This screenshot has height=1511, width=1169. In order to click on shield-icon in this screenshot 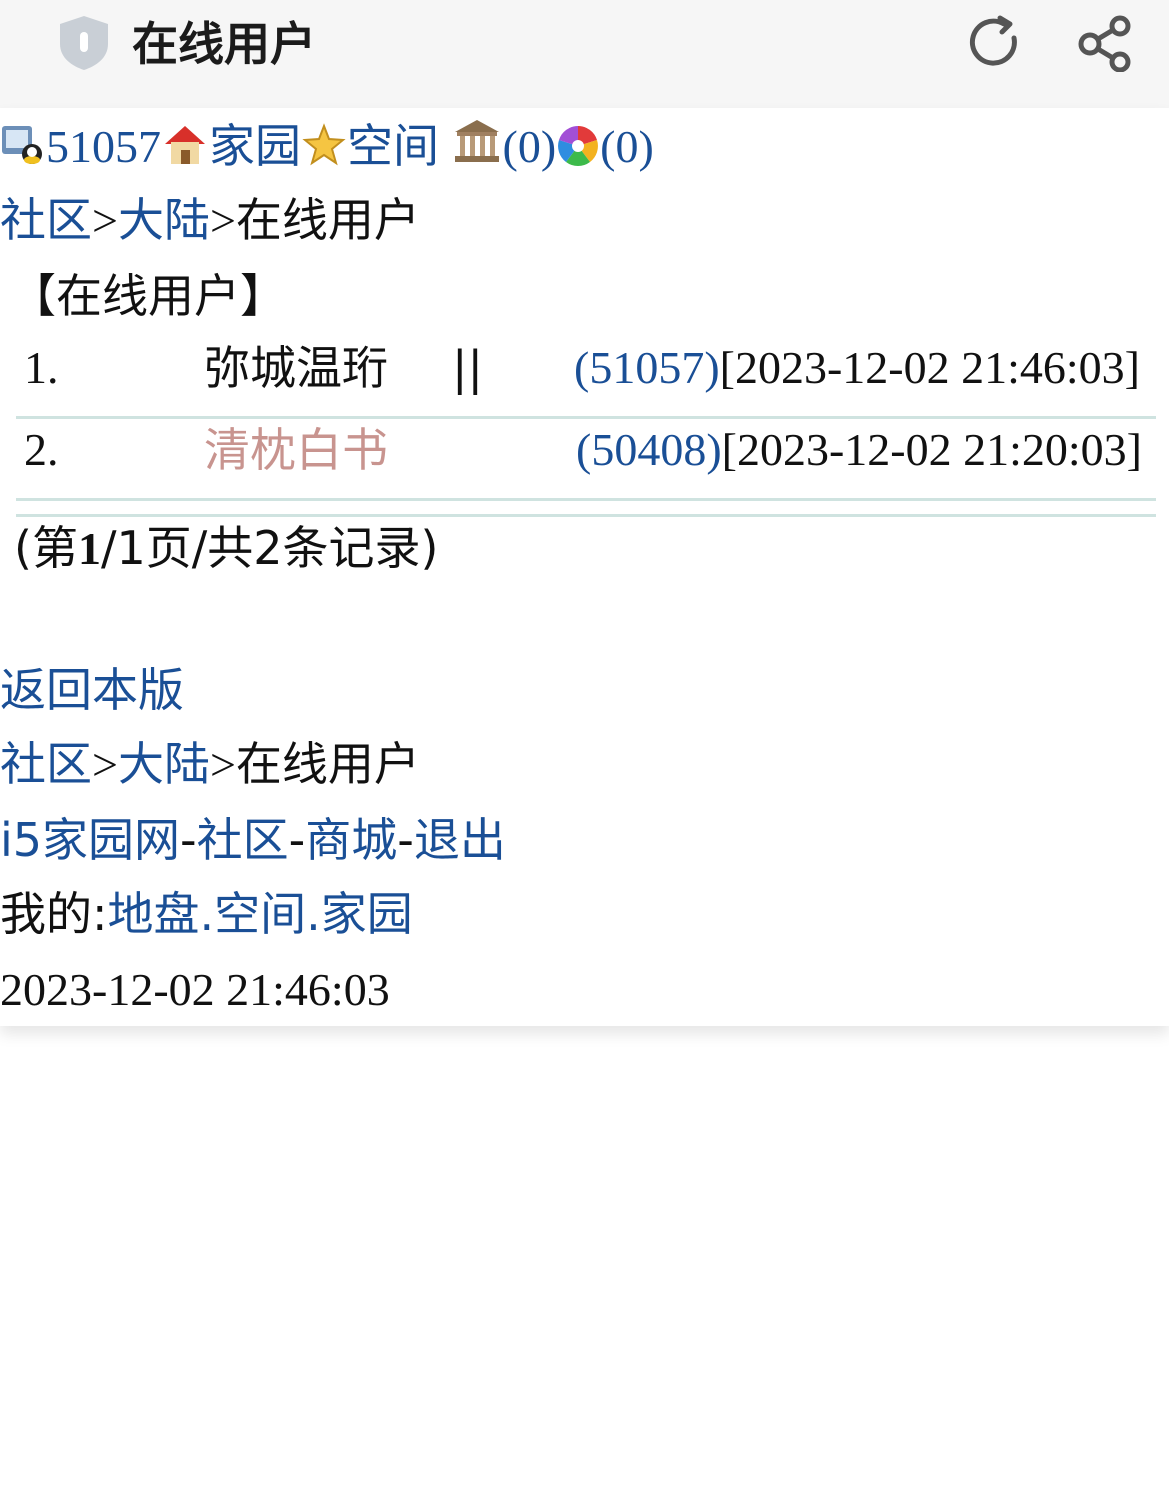, I will do `click(84, 43)`.